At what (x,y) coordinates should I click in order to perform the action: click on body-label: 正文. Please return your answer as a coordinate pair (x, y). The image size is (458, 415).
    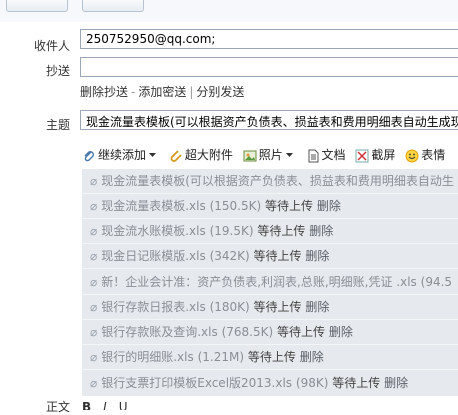
    Looking at the image, I should click on (58, 407).